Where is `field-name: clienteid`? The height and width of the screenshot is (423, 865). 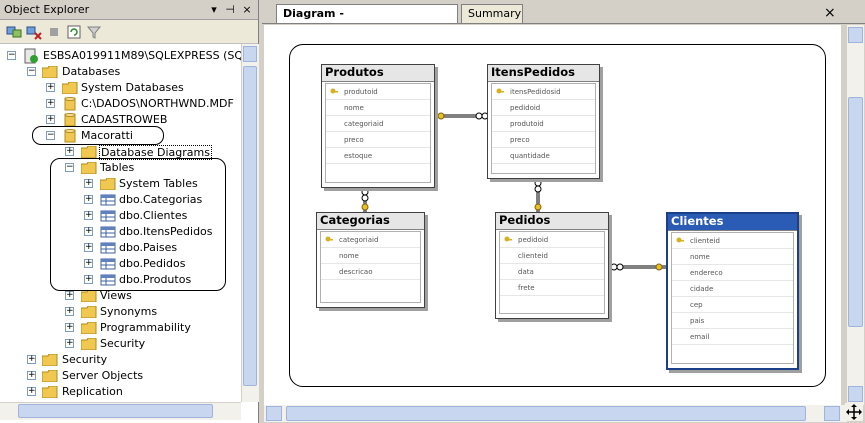 field-name: clienteid is located at coordinates (705, 241).